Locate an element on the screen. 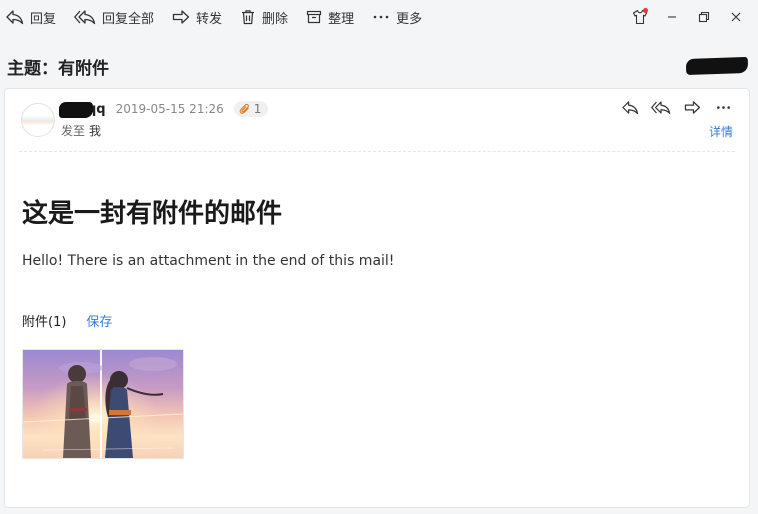  sender-name: qq is located at coordinates (82, 109).